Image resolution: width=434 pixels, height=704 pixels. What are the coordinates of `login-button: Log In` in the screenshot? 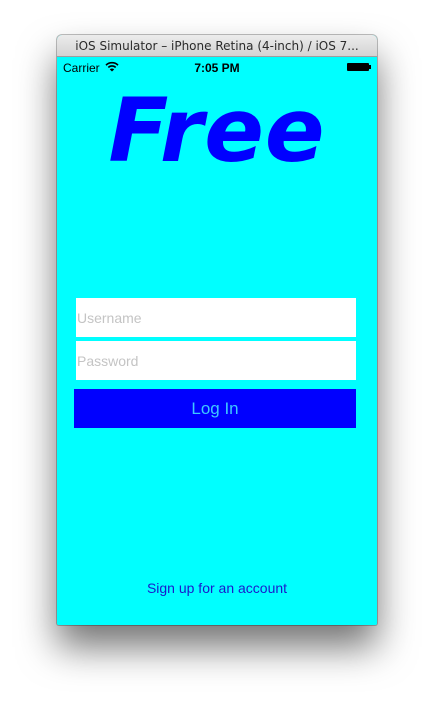 It's located at (215, 408).